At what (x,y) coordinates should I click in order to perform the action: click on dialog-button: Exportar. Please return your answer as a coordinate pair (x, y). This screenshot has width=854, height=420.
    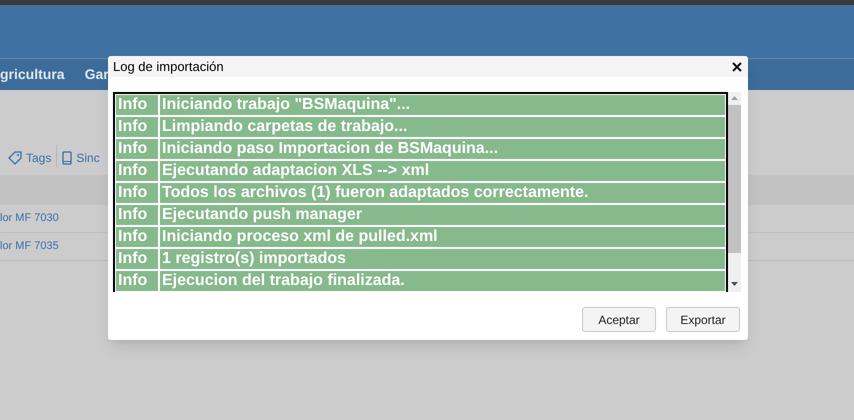
    Looking at the image, I should click on (703, 319).